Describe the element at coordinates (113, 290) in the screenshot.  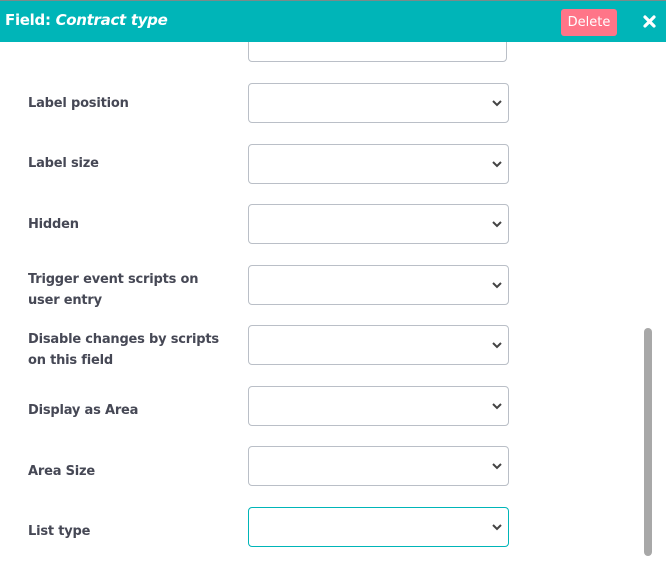
I see `field-label: Trigger event scripts on user entry` at that location.